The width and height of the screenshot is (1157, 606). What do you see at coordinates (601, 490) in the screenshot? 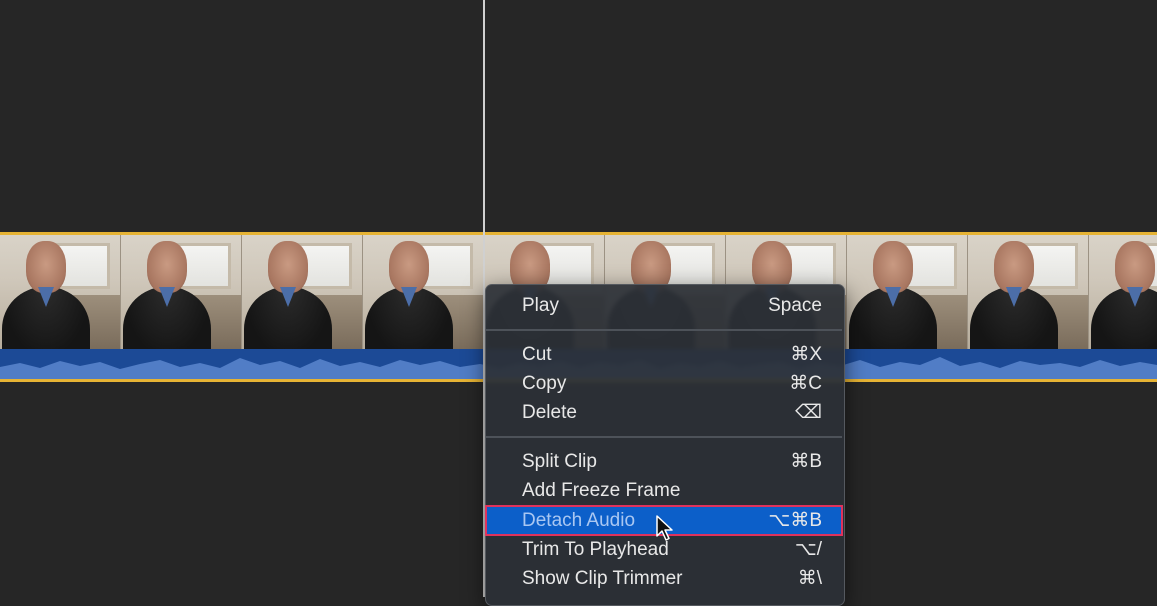
I see `menu-item-label: Add Freeze Frame` at bounding box center [601, 490].